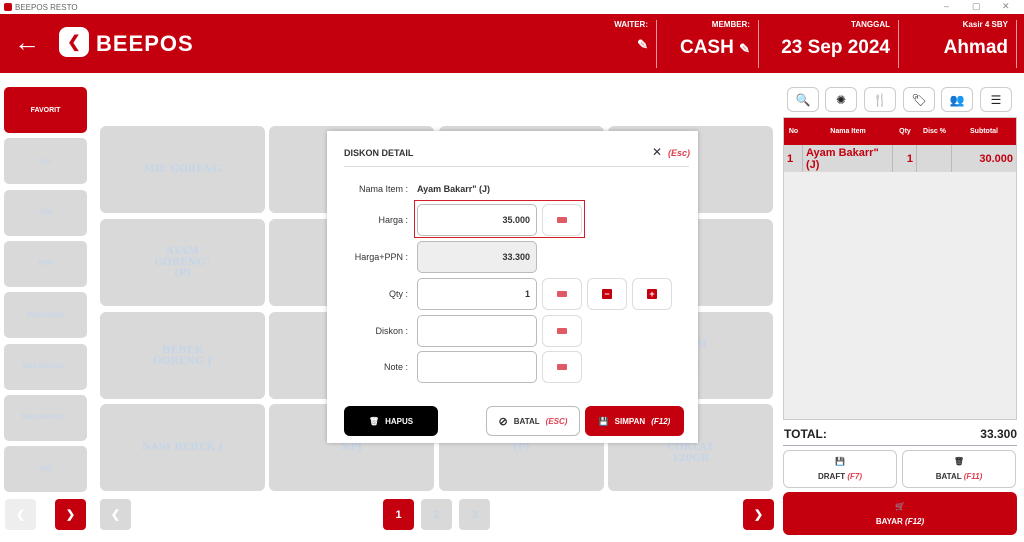 Image resolution: width=1024 pixels, height=542 pixels. I want to click on qty-decrease-button: −, so click(607, 294).